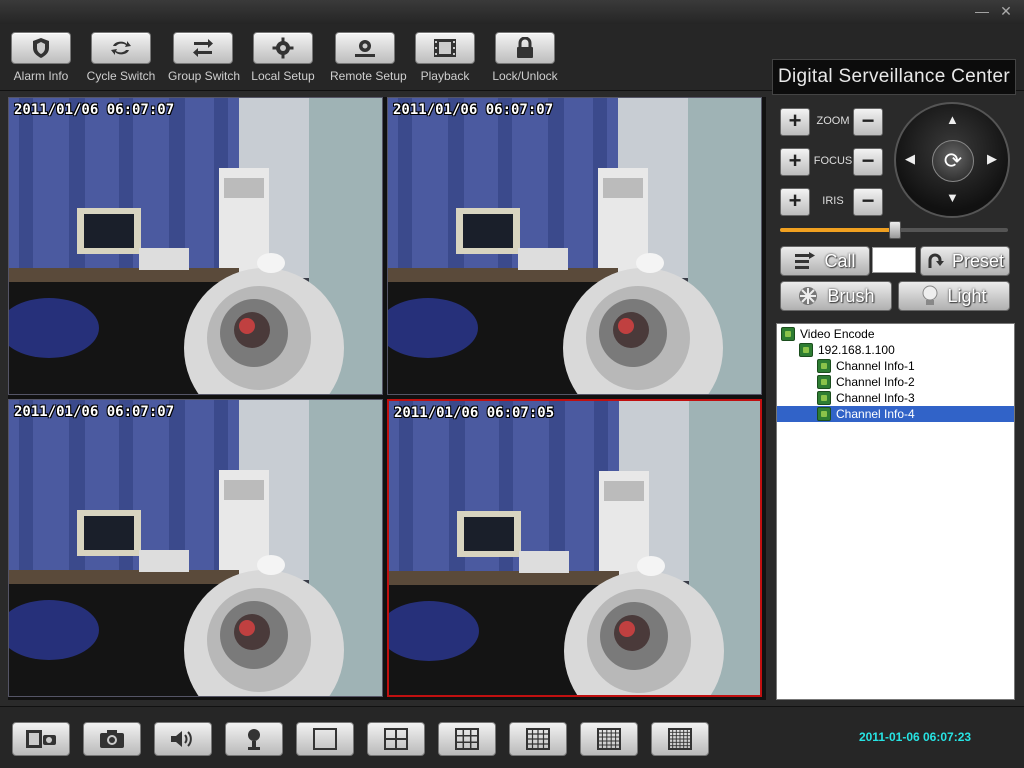  I want to click on call-preset-button: Call, so click(825, 261).